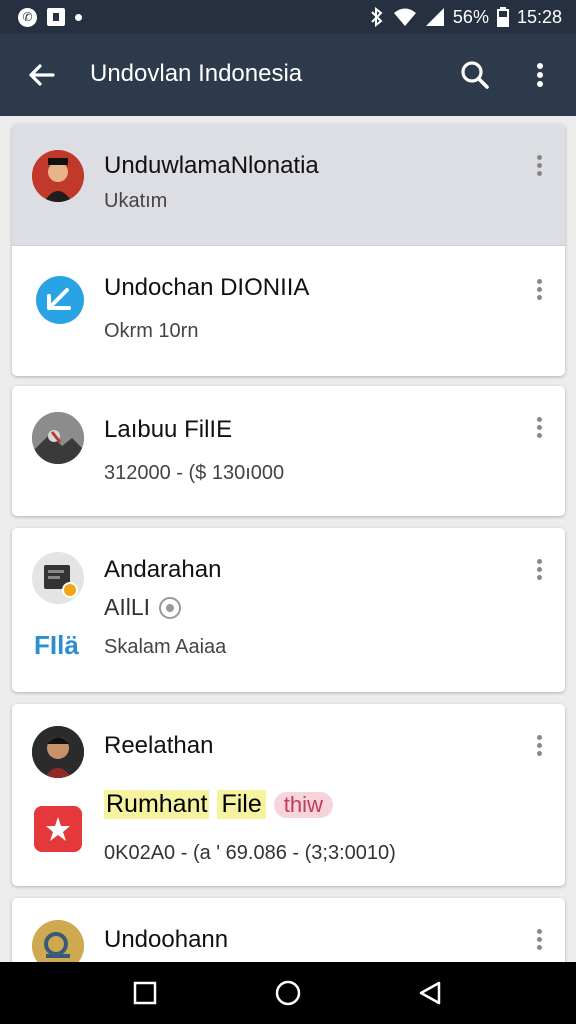 The image size is (576, 1024). I want to click on info-circle-icon, so click(170, 608).